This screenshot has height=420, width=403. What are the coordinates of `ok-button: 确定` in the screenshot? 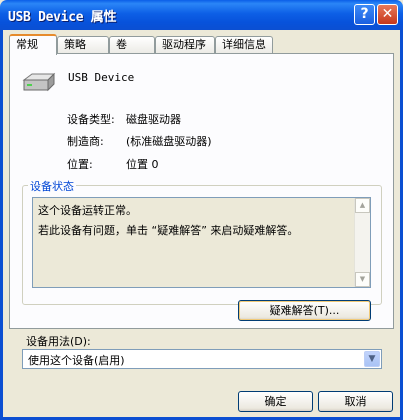 It's located at (275, 401).